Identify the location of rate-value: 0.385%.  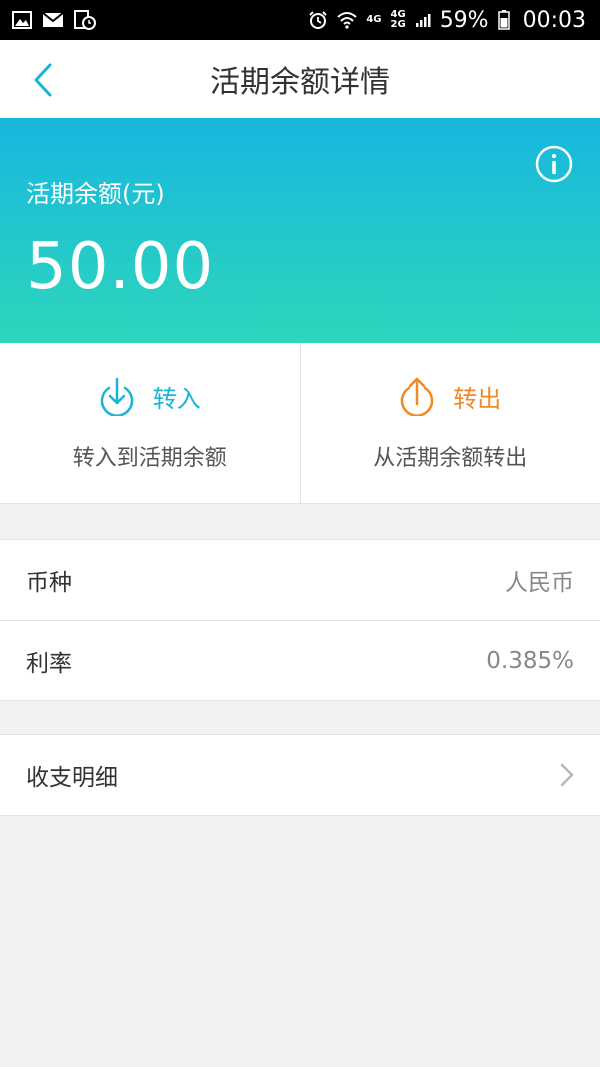
(530, 660).